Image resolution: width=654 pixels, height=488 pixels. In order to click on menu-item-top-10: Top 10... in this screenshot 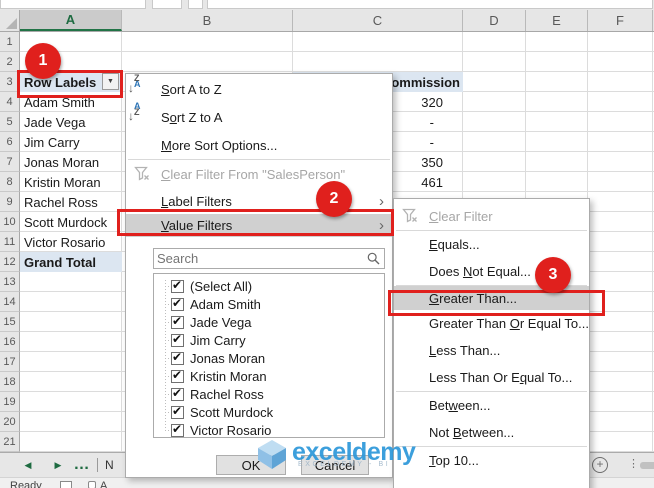, I will do `click(491, 460)`.